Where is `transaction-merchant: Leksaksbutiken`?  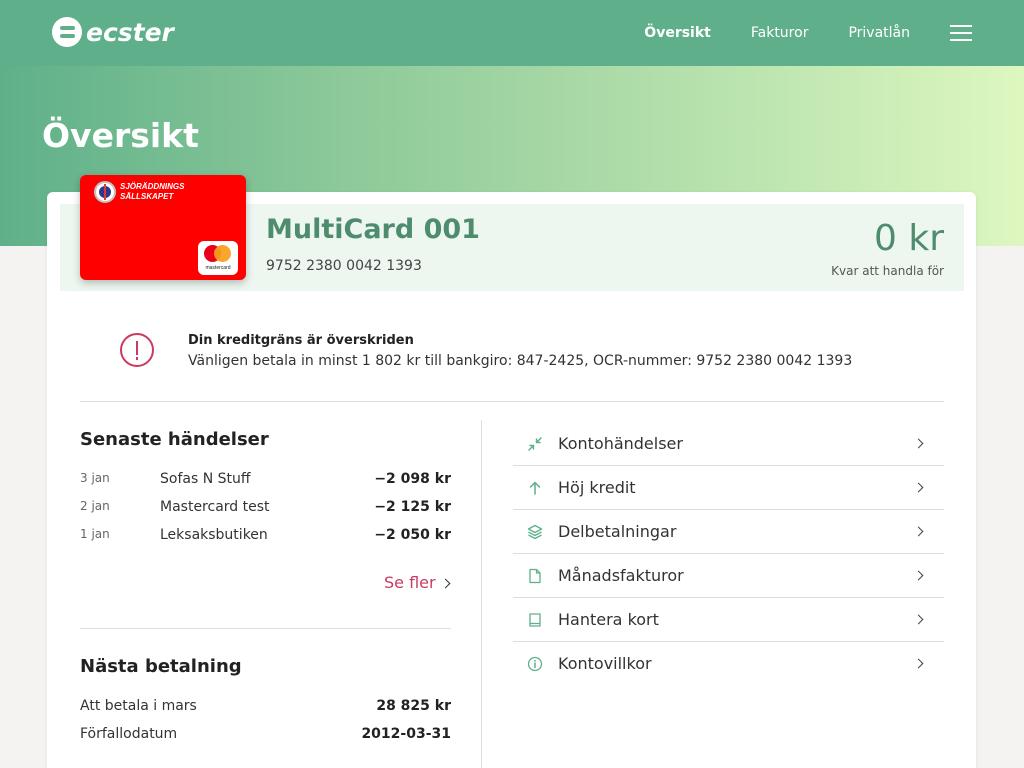 transaction-merchant: Leksaksbutiken is located at coordinates (214, 535).